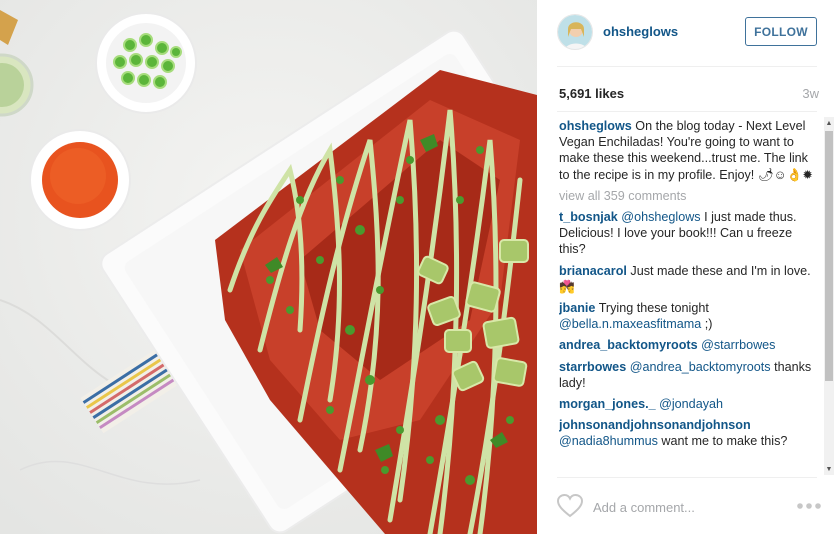 The image size is (834, 534). What do you see at coordinates (595, 126) in the screenshot?
I see `caption-username: ohsheglows` at bounding box center [595, 126].